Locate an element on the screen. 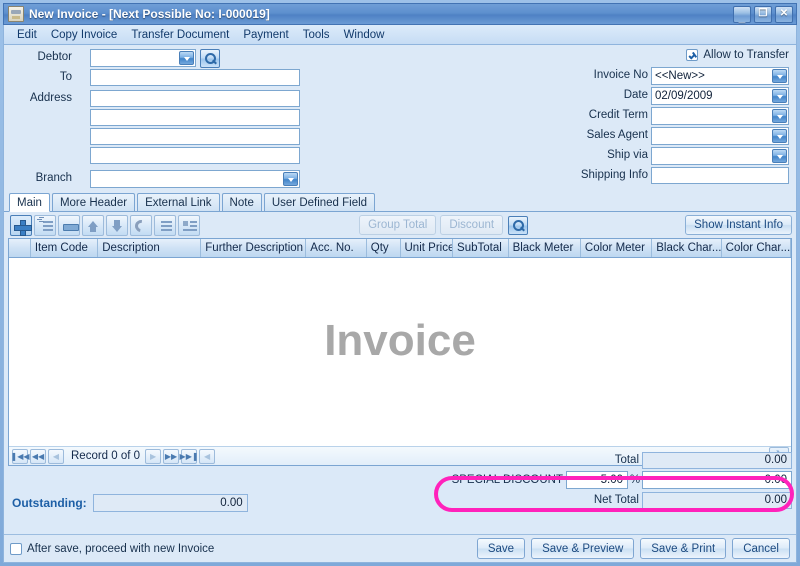  cancel-button: Cancel is located at coordinates (761, 548).